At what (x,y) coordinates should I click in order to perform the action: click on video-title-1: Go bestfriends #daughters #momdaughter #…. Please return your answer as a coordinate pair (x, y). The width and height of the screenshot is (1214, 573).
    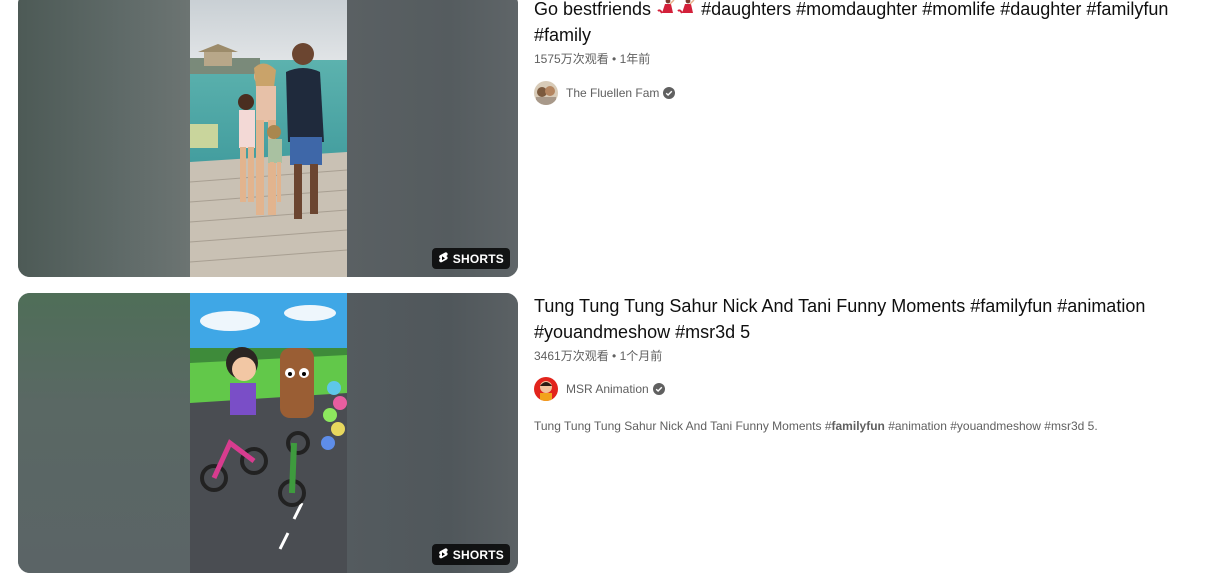
    Looking at the image, I should click on (864, 24).